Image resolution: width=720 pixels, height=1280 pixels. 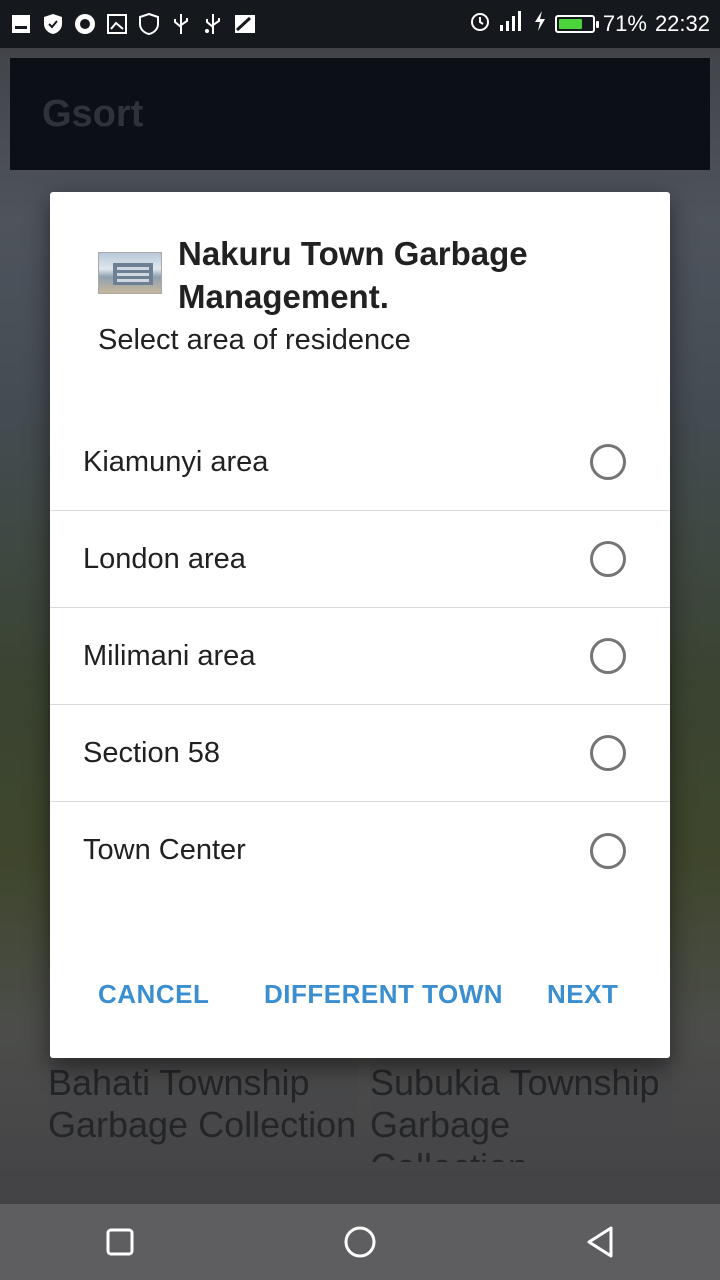 I want to click on battery-percent: 71%, so click(x=624, y=23).